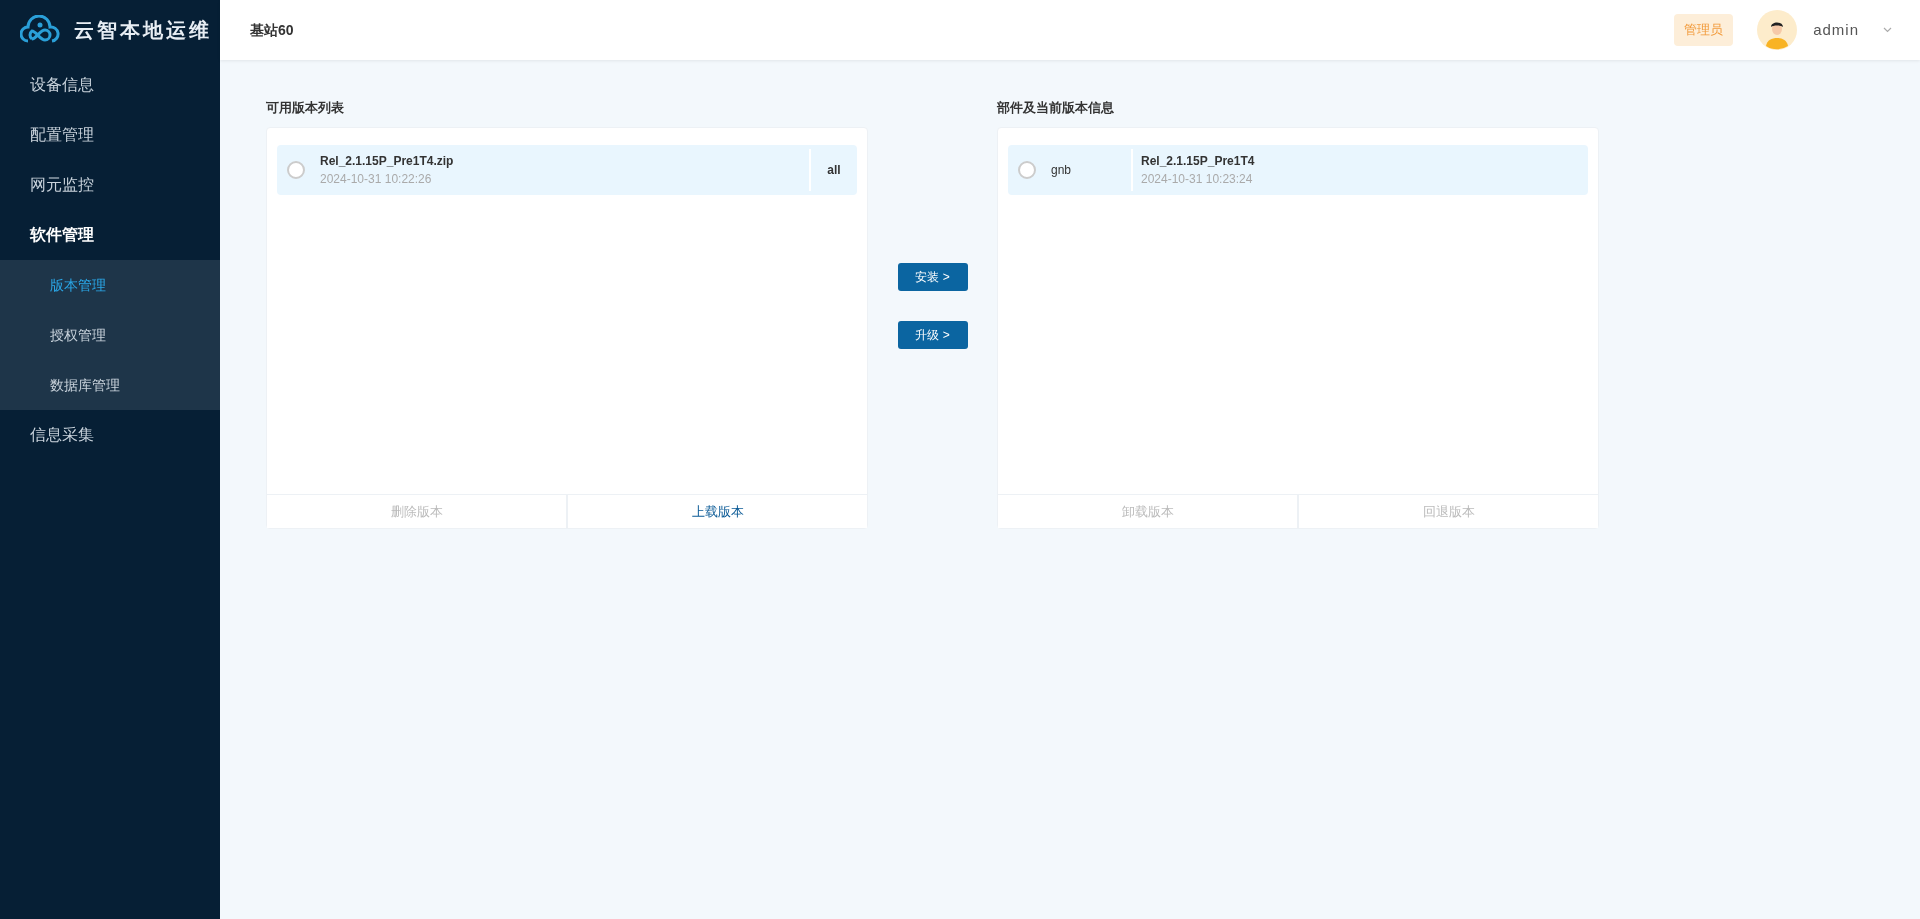  I want to click on panel-title: 部件及当前版本信息, so click(1056, 108).